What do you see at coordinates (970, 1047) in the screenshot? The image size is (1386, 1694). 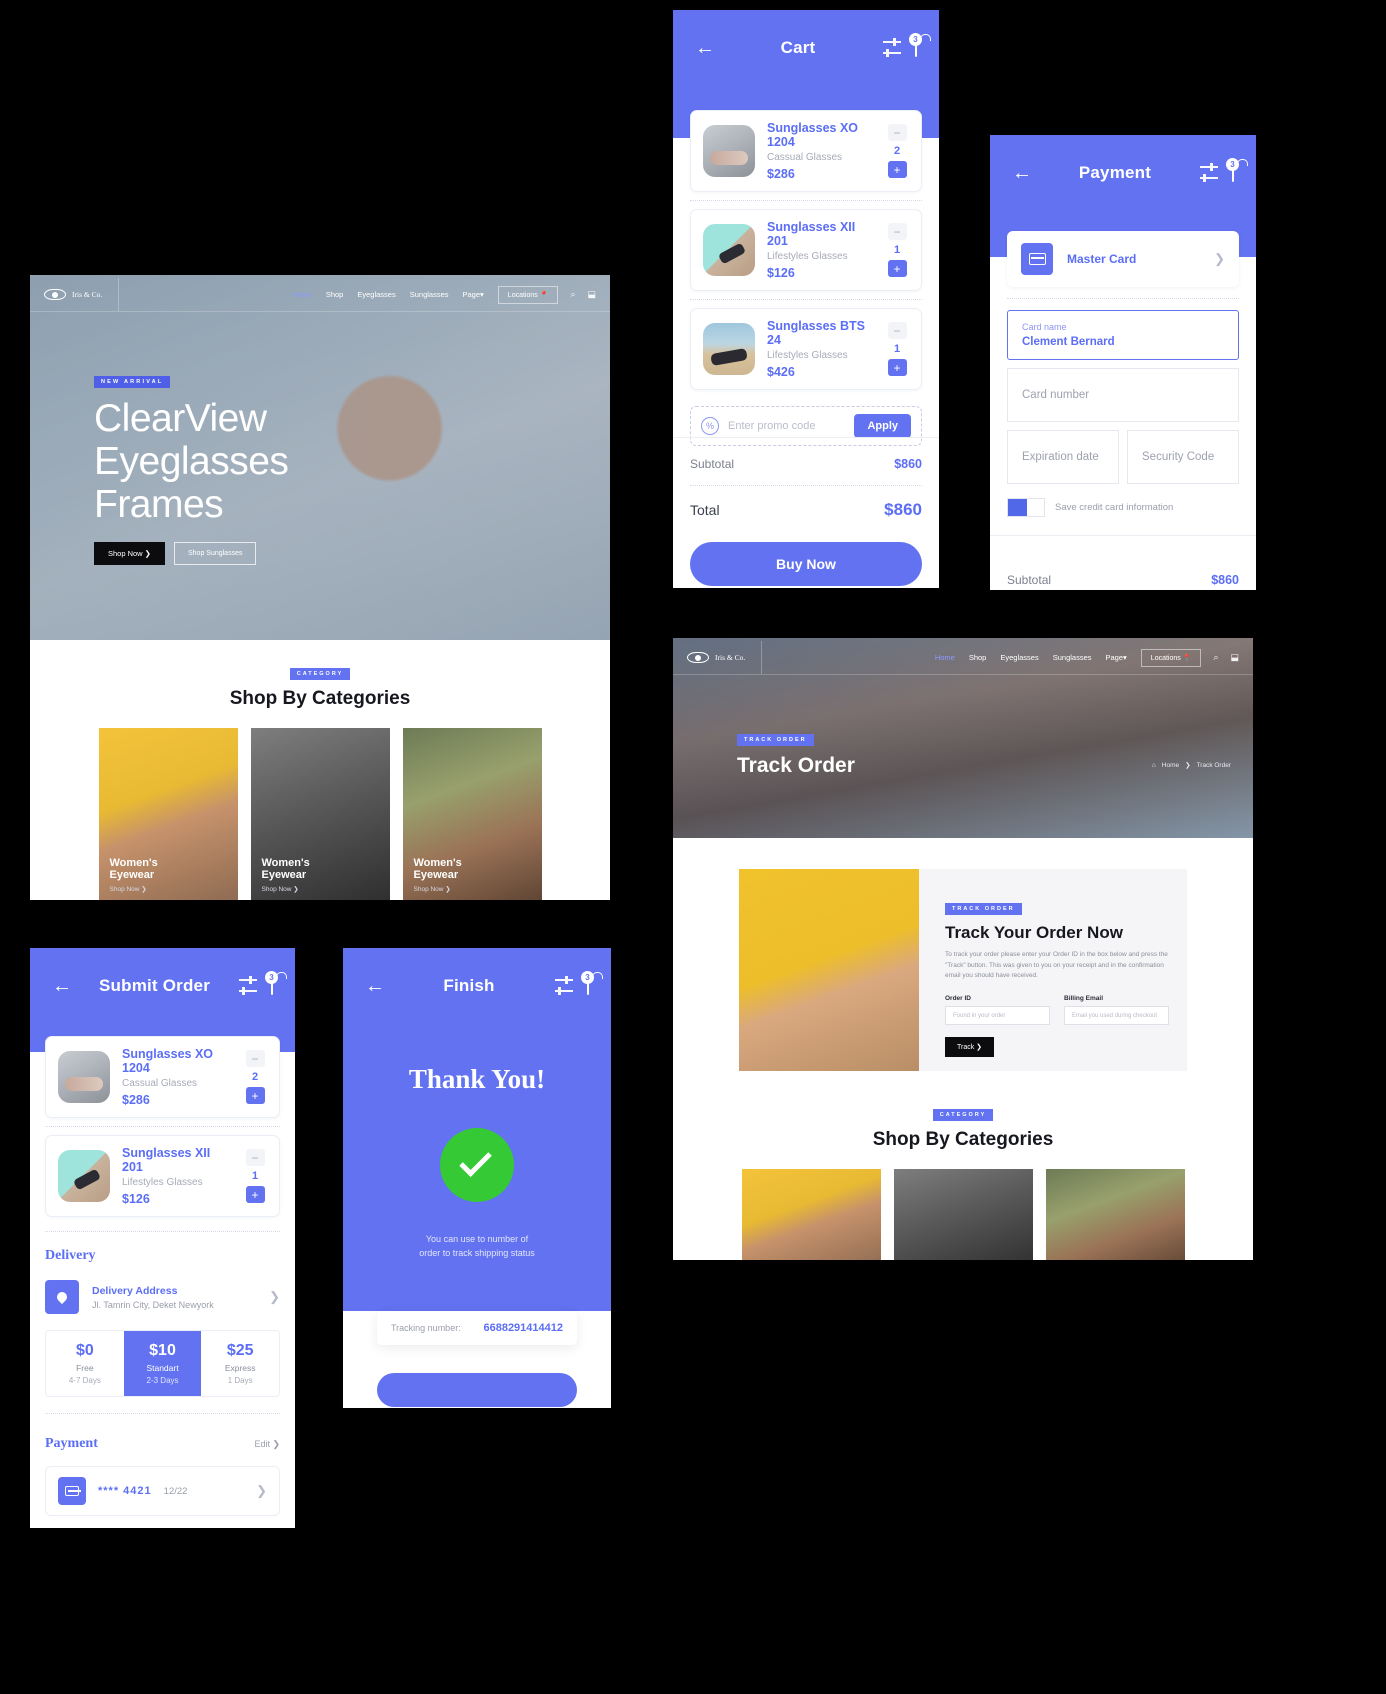 I see `track-button: Track ❯` at bounding box center [970, 1047].